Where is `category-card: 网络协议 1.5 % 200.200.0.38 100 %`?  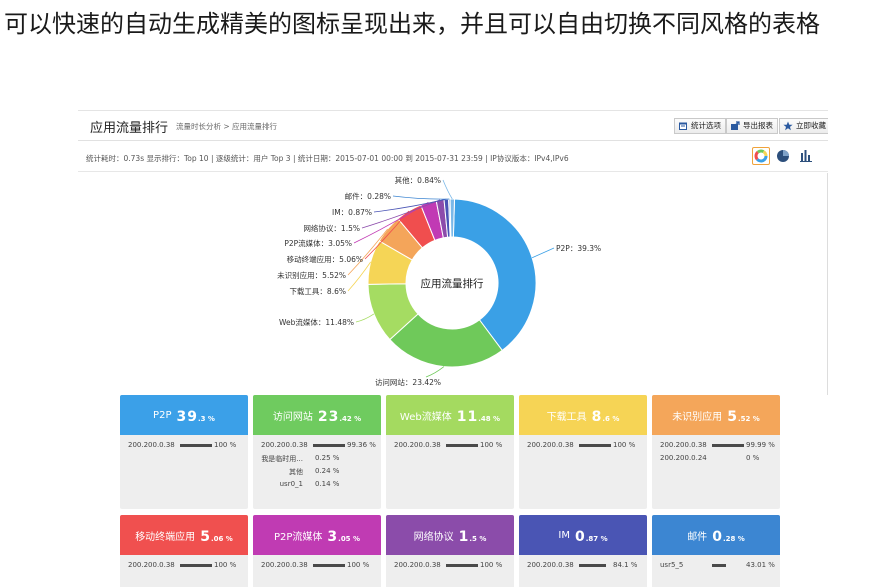
category-card: 网络协议 1.5 % 200.200.0.38 100 % is located at coordinates (450, 551).